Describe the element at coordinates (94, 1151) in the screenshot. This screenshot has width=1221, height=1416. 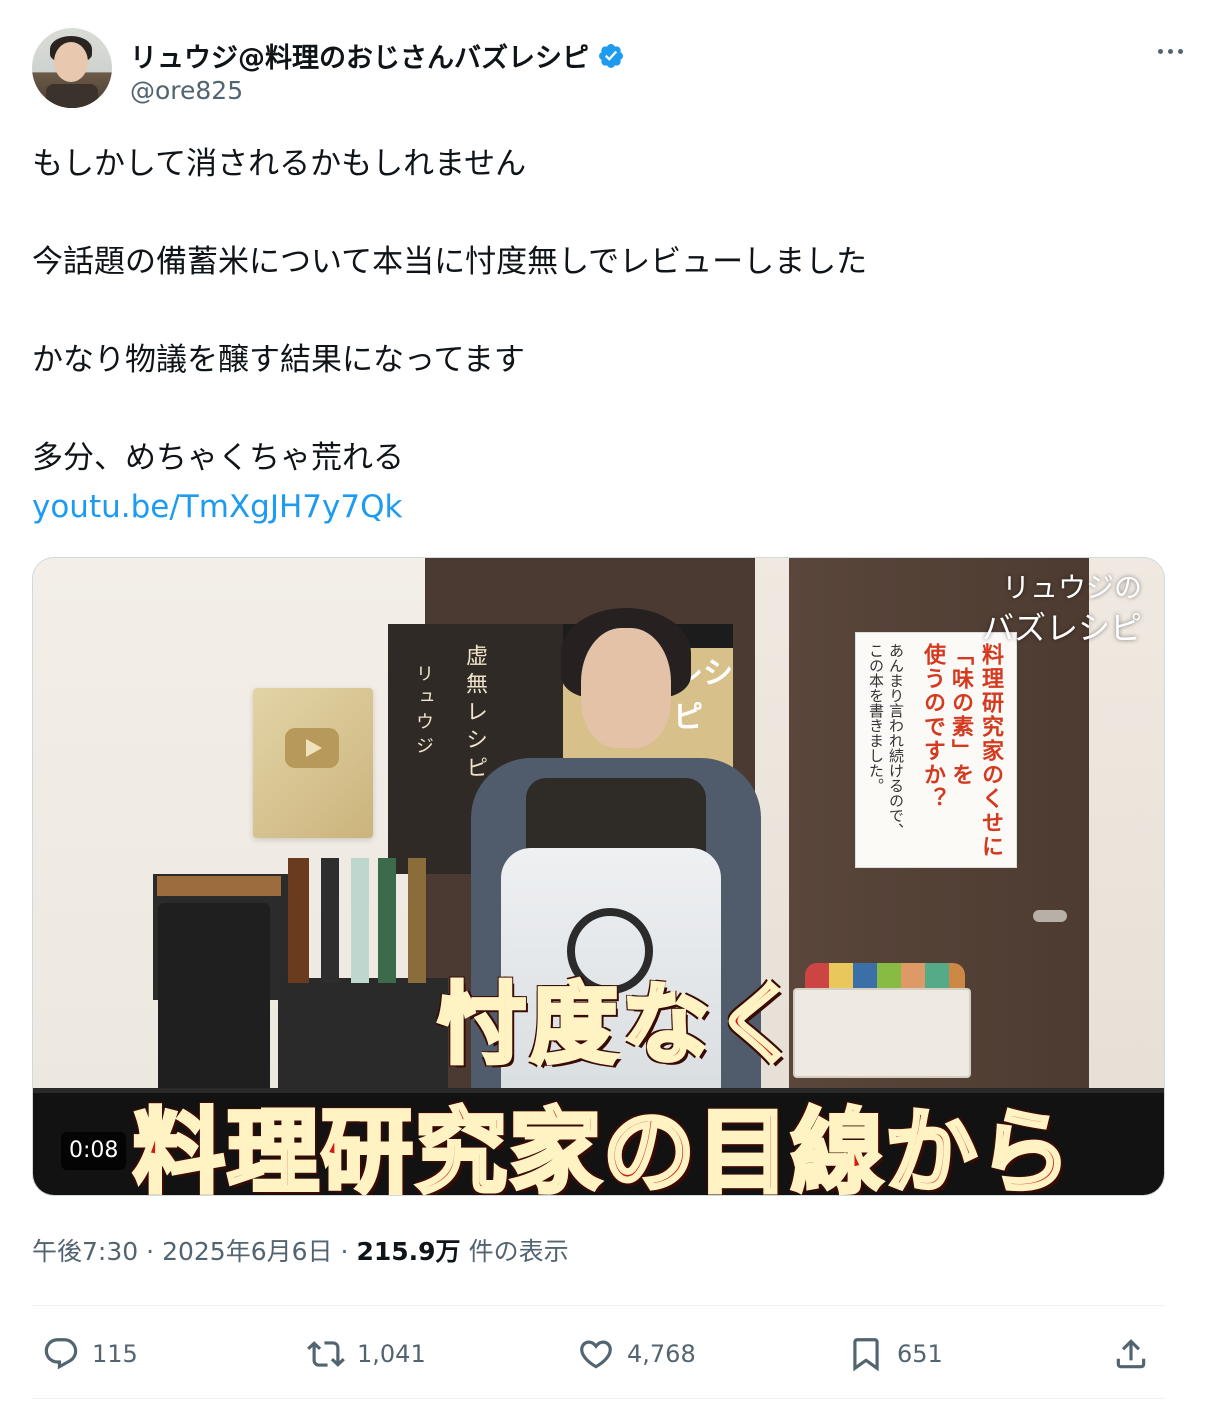
I see `video-duration-badge: 0:08` at that location.